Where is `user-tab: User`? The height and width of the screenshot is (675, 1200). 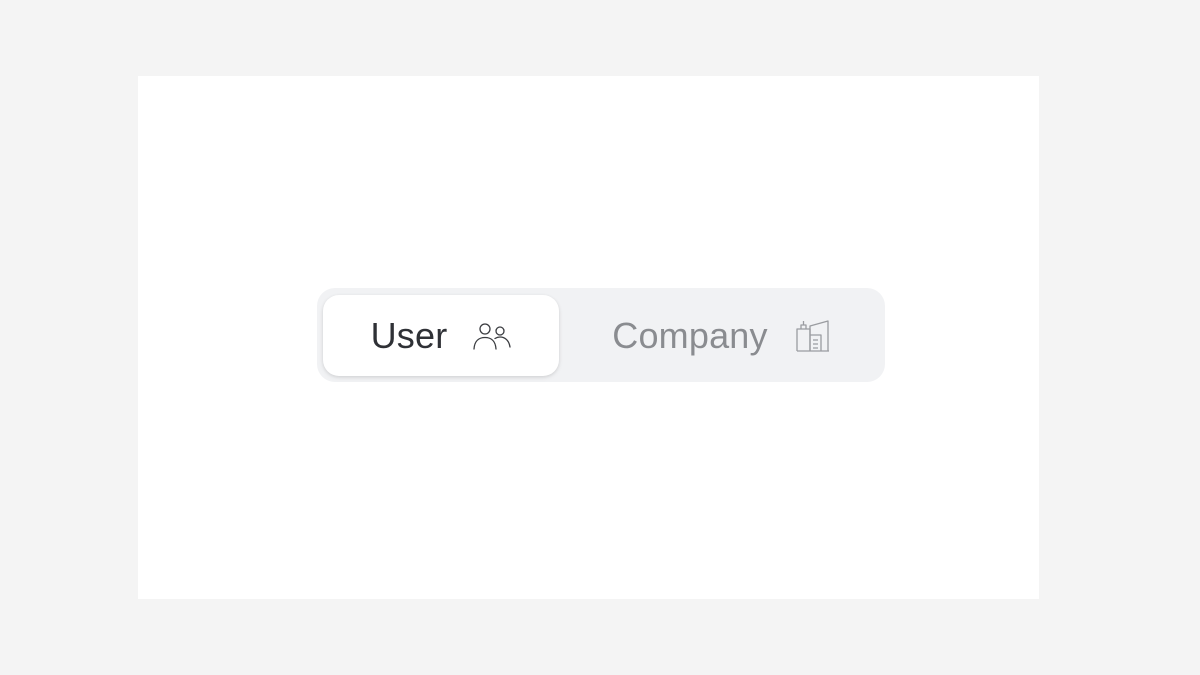 user-tab: User is located at coordinates (441, 335).